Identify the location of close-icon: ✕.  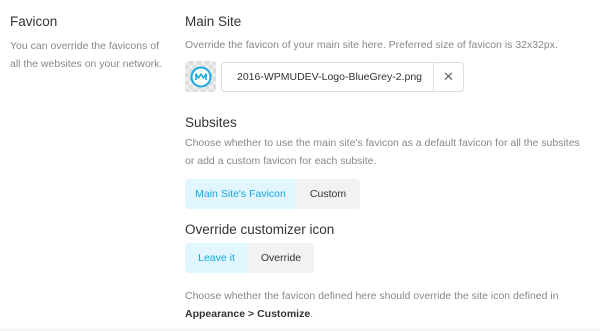
(448, 76).